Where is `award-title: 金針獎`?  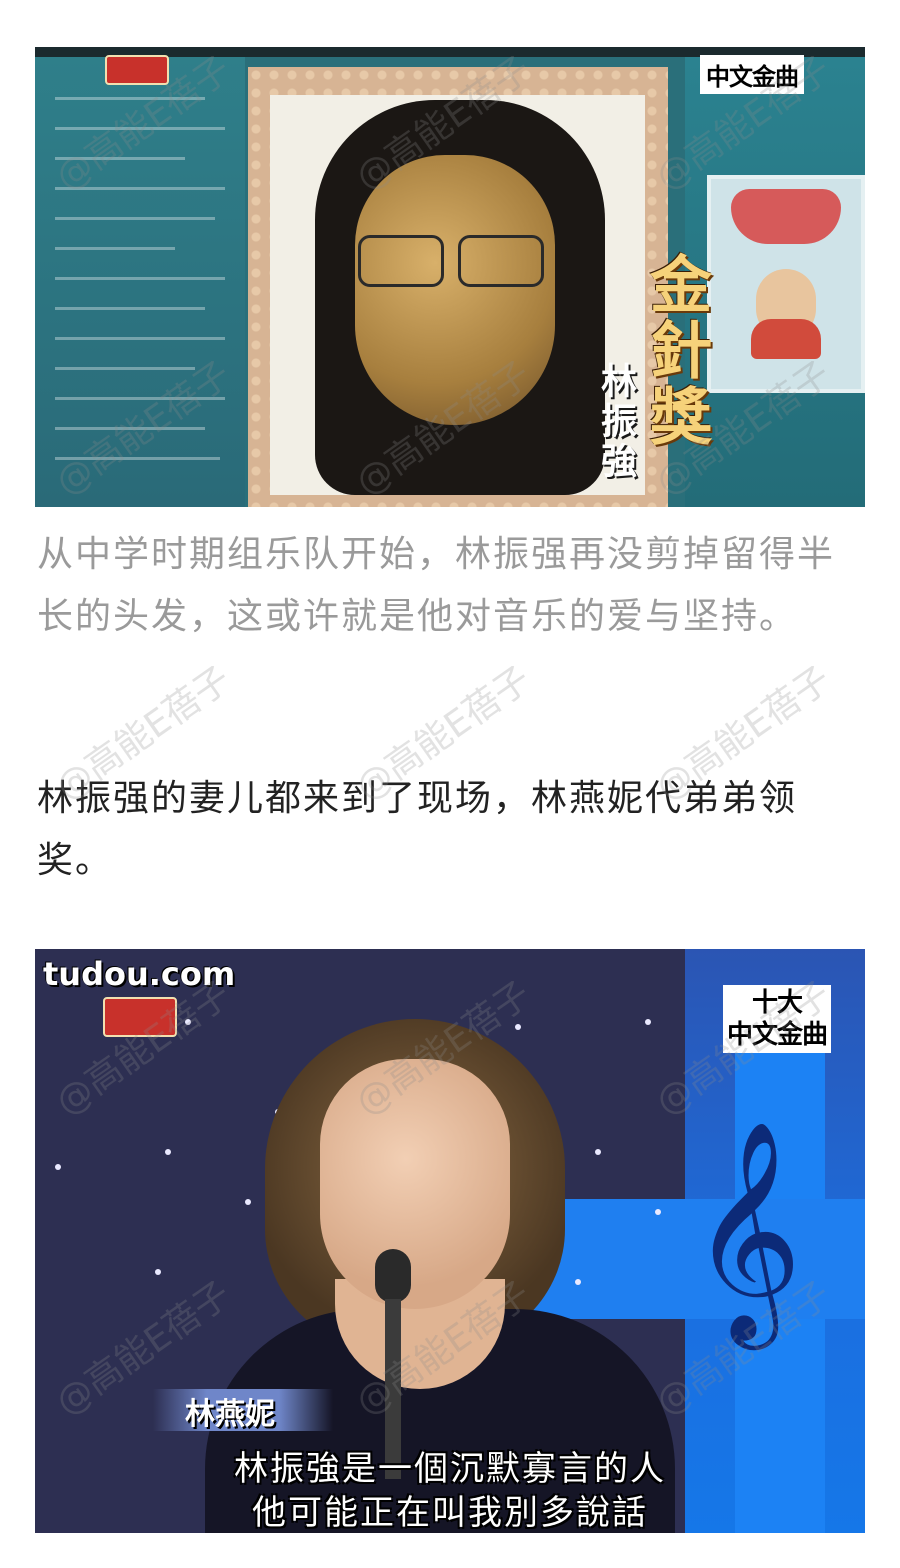
award-title: 金針獎 is located at coordinates (675, 351).